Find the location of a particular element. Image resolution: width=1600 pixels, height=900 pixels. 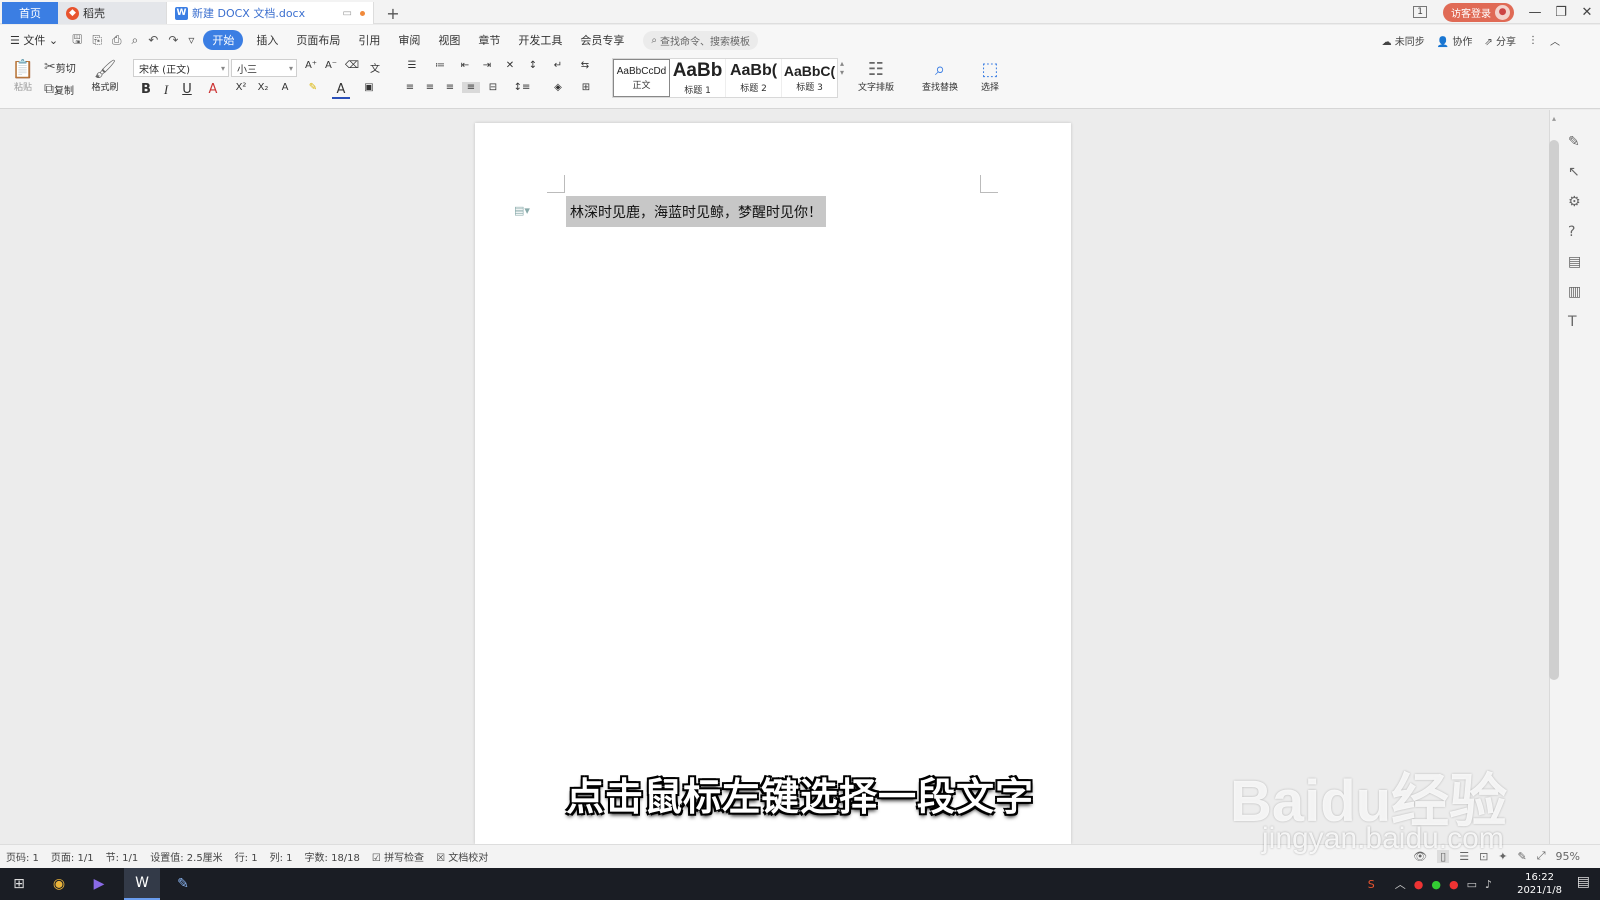

guest-login-button: 访客登录 ● is located at coordinates (1478, 12).